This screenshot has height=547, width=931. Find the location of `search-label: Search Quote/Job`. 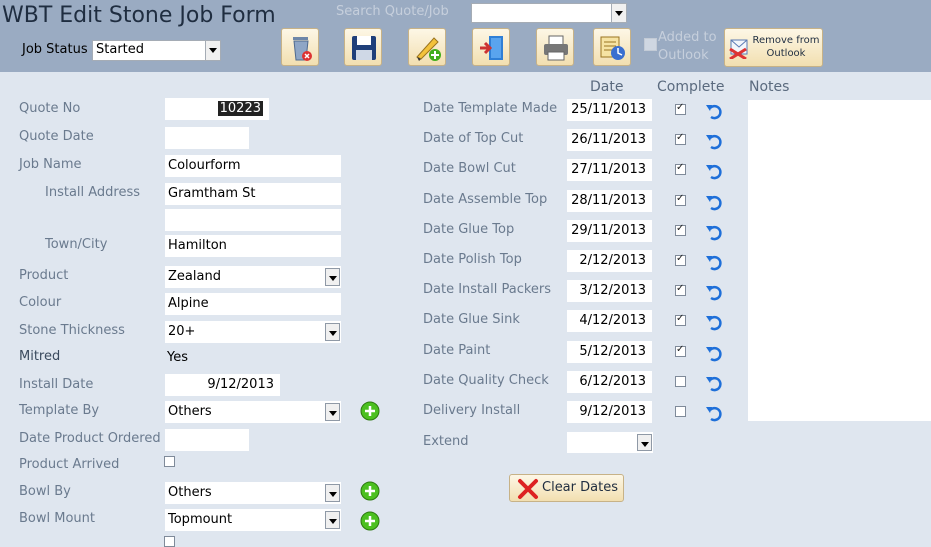

search-label: Search Quote/Job is located at coordinates (392, 11).